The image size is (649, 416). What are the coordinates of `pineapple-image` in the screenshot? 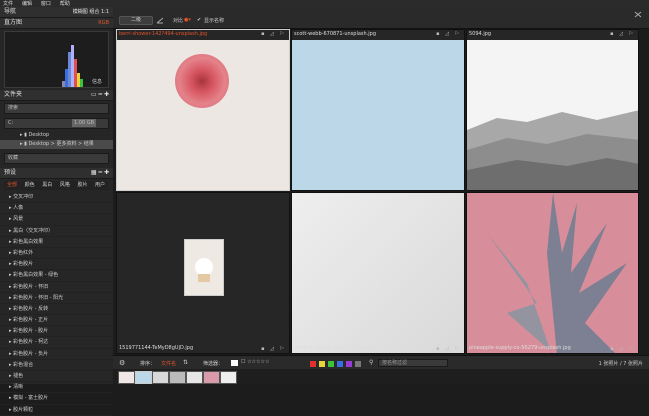 It's located at (552, 273).